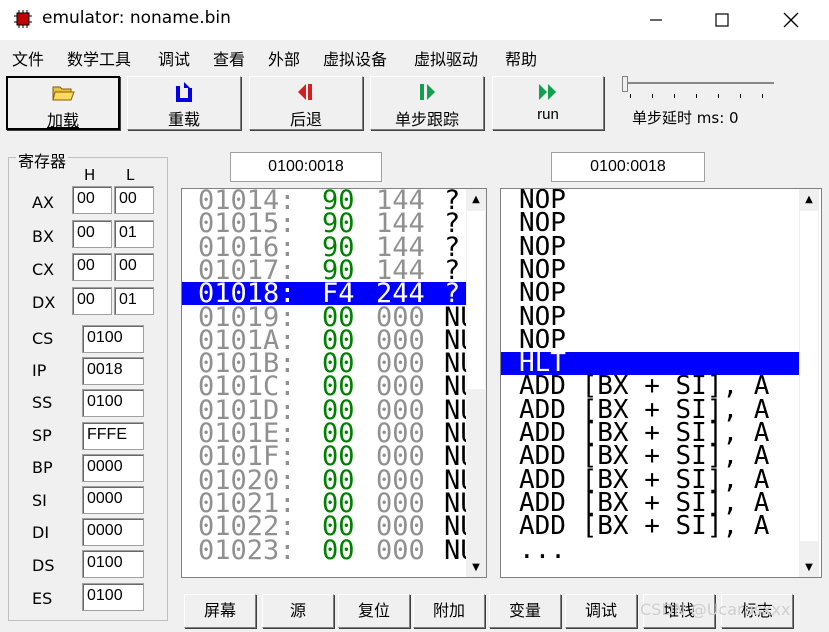  I want to click on debug-button: 调试, so click(601, 611).